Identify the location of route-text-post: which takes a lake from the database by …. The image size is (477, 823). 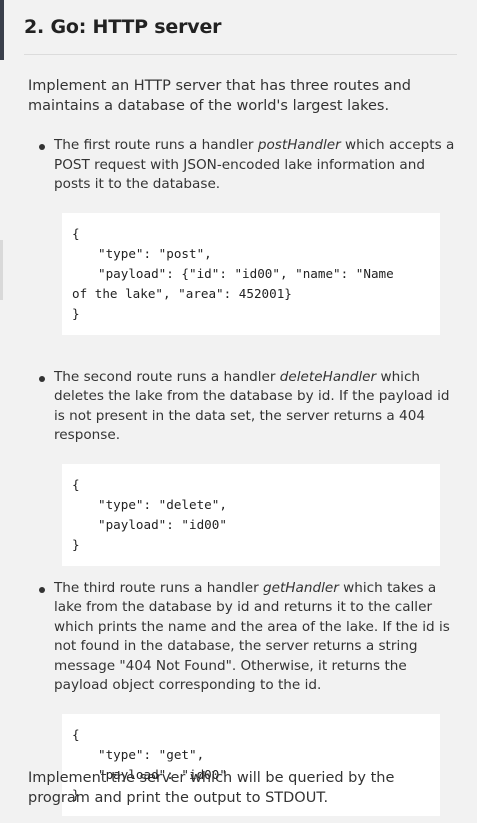
(252, 636).